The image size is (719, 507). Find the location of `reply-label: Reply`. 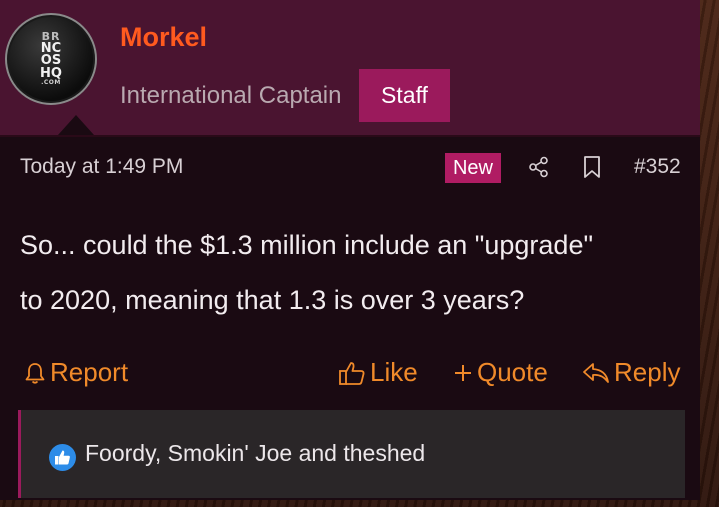

reply-label: Reply is located at coordinates (647, 372).